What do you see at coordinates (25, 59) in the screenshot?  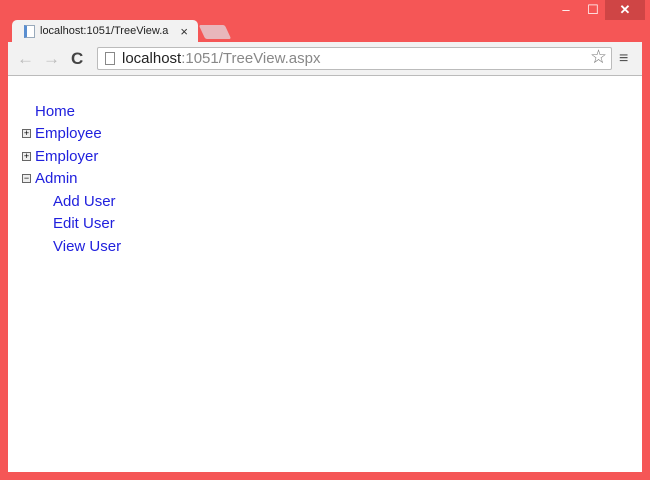 I see `back-icon: ←` at bounding box center [25, 59].